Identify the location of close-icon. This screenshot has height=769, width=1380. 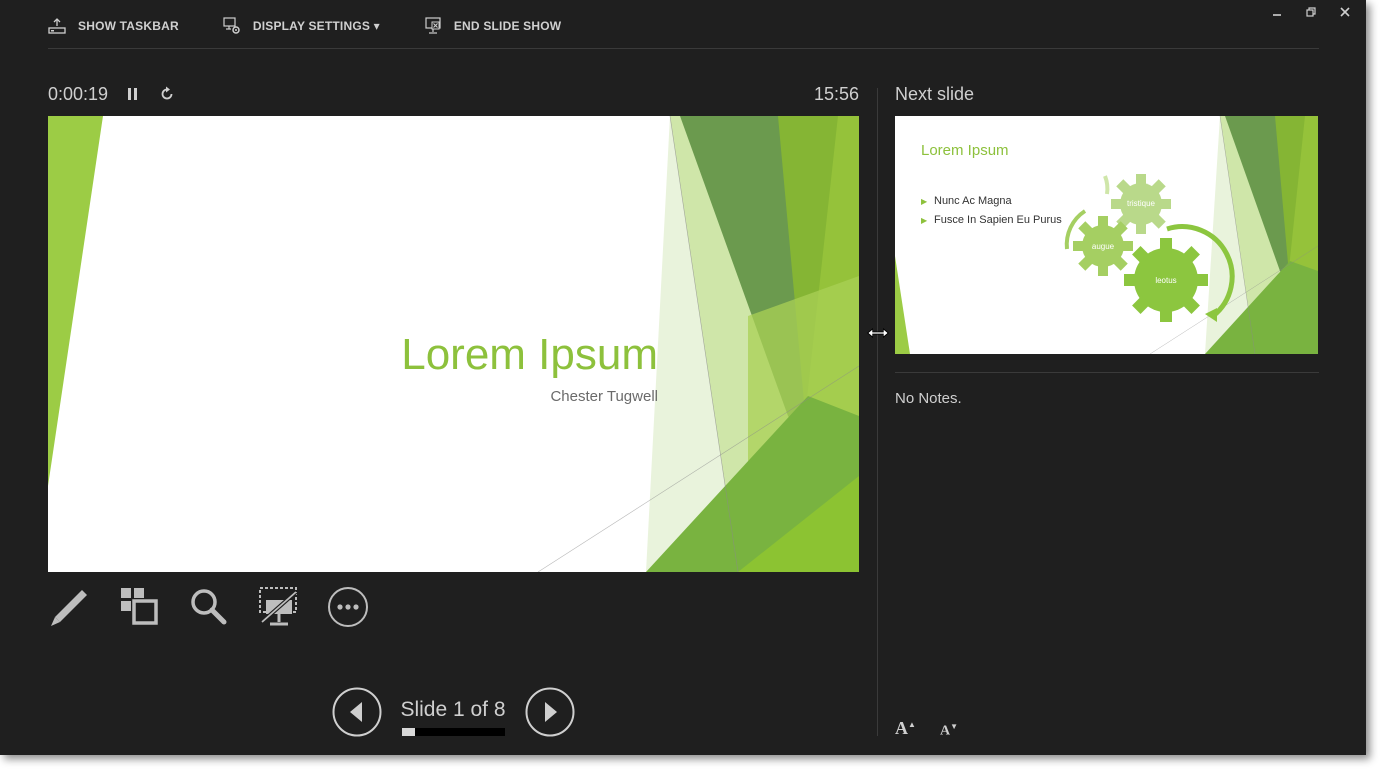
(1345, 12).